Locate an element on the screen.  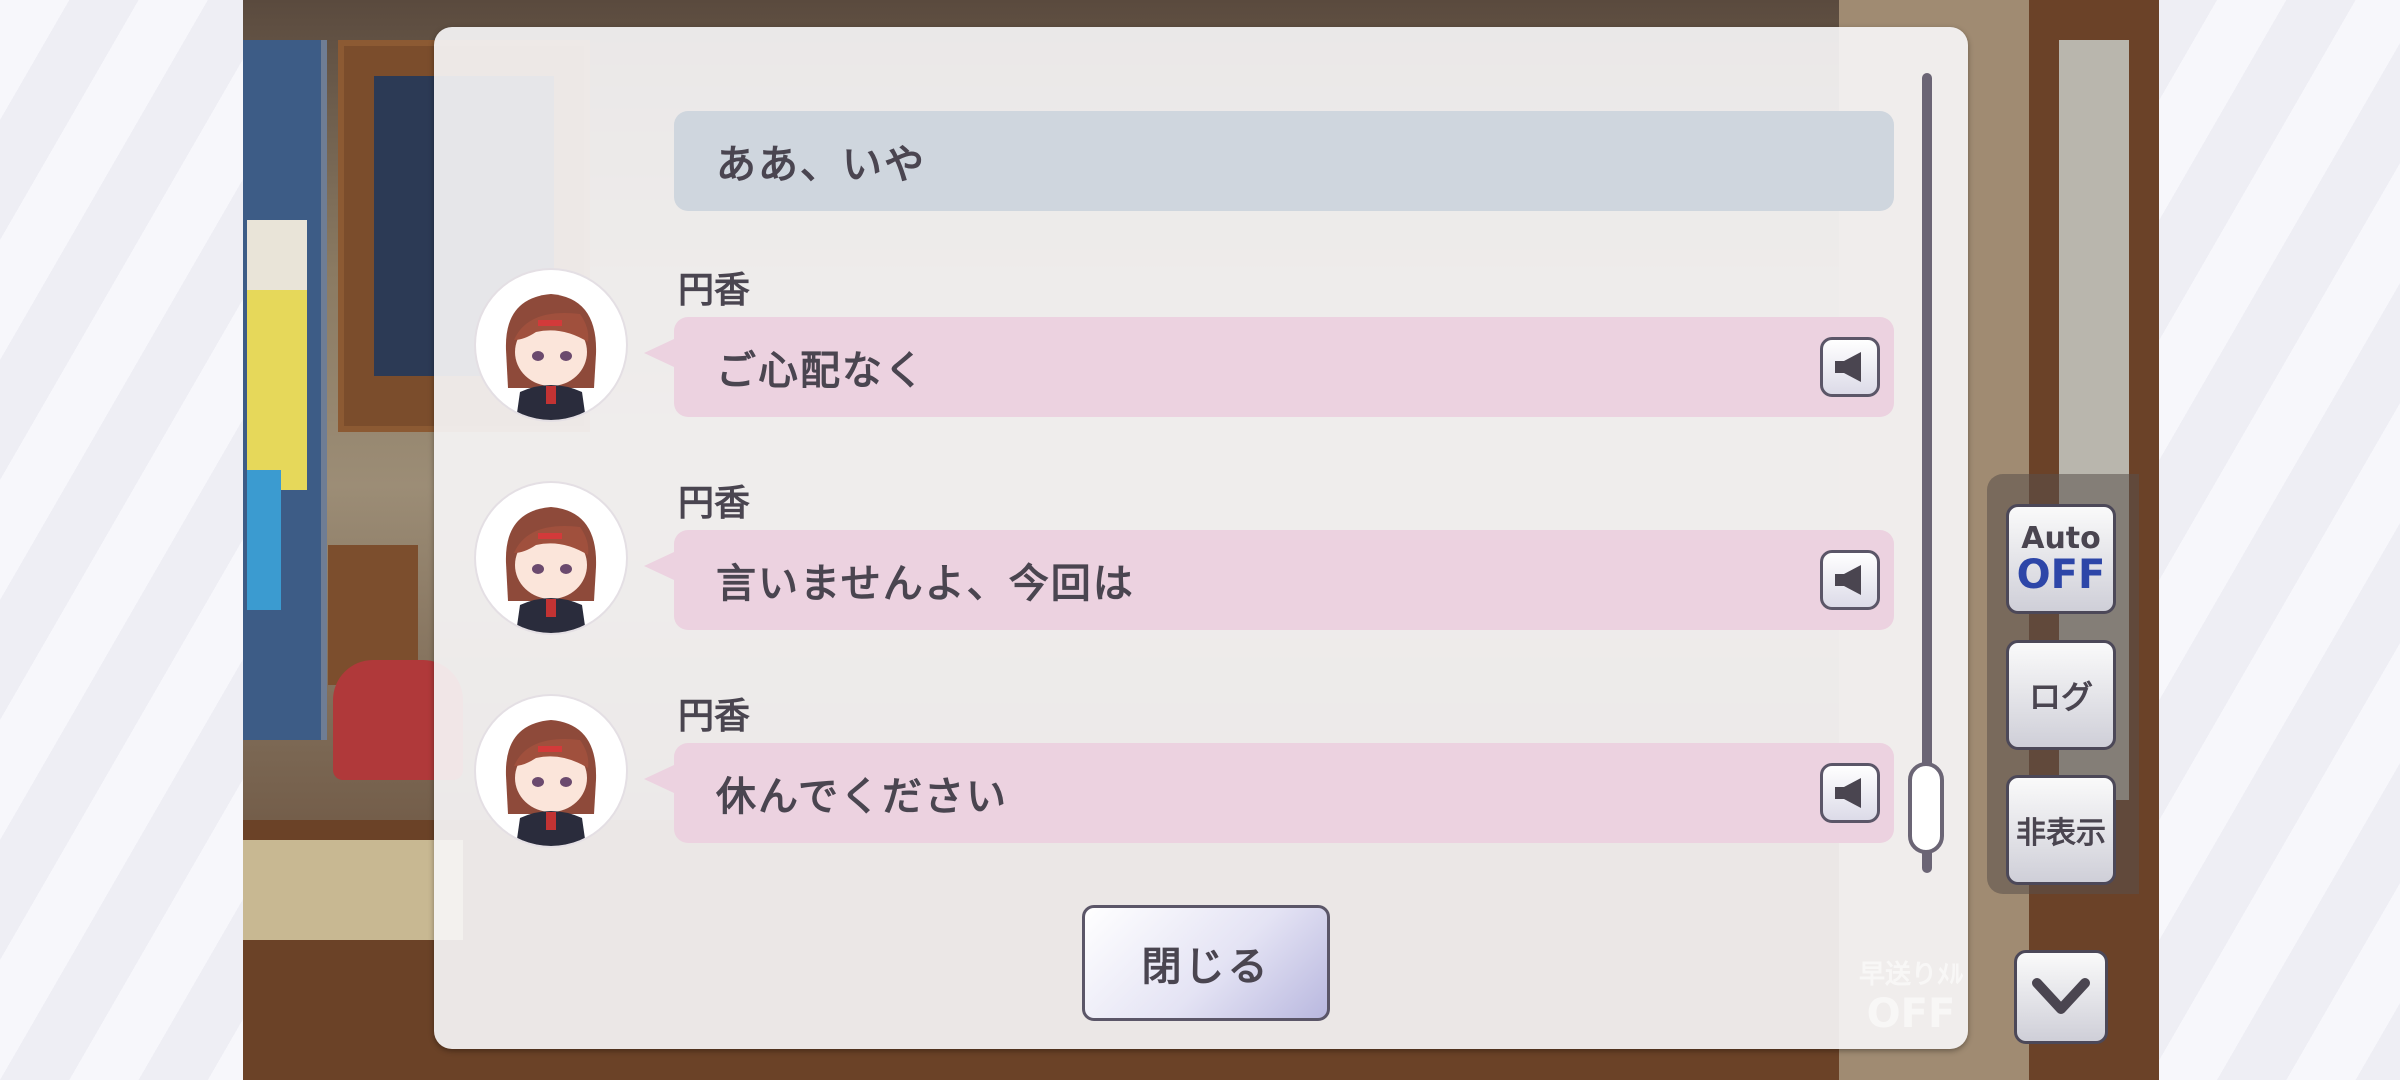
log-button: ログ is located at coordinates (2061, 695).